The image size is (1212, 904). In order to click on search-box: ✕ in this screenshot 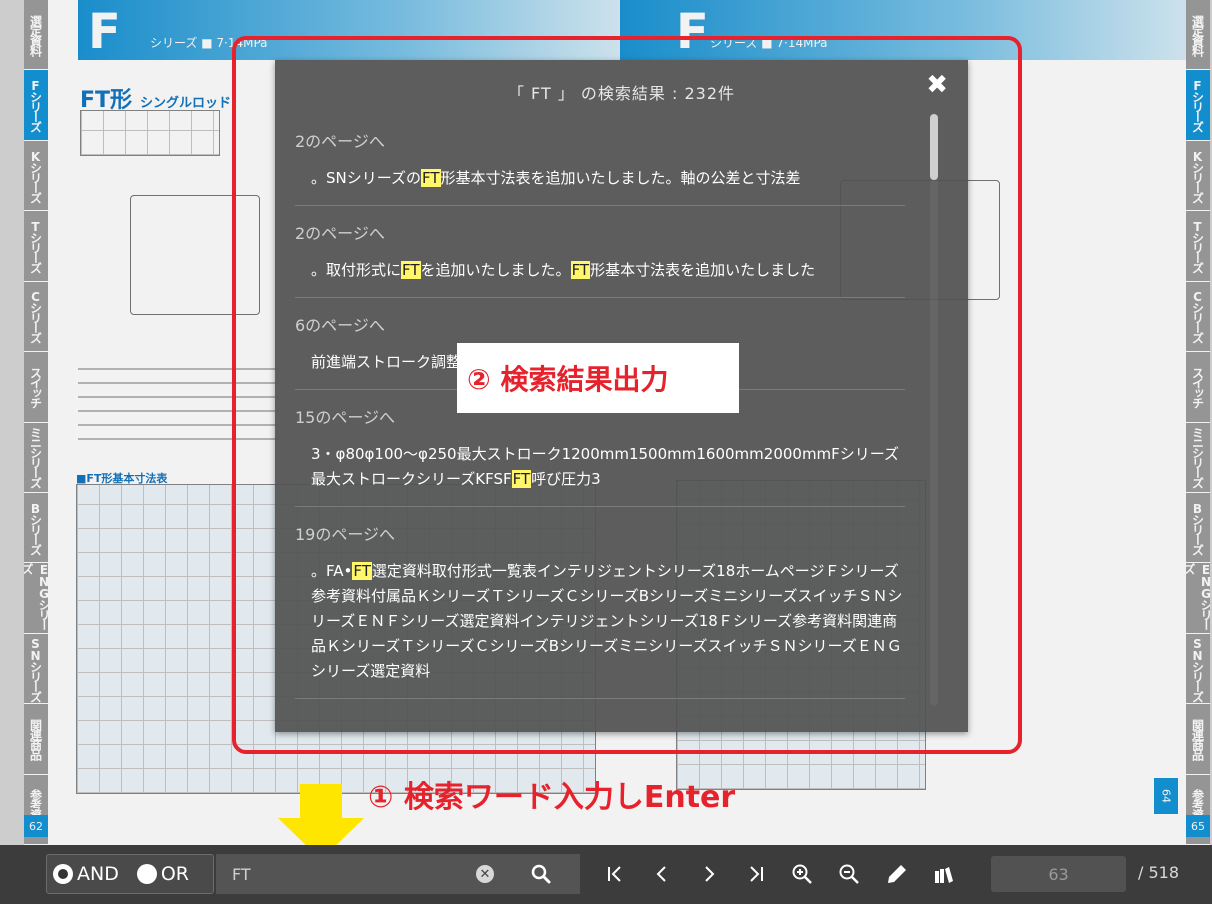, I will do `click(359, 874)`.